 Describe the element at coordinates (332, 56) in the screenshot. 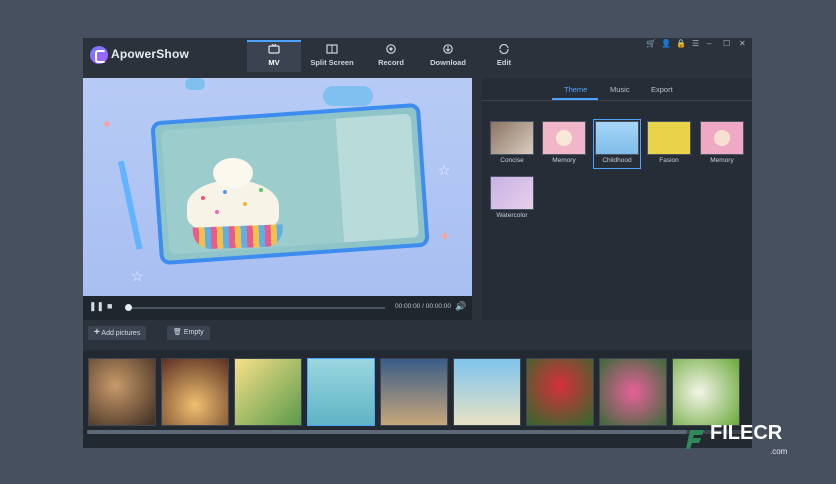

I see `tab-split-screen: Split Screen` at that location.